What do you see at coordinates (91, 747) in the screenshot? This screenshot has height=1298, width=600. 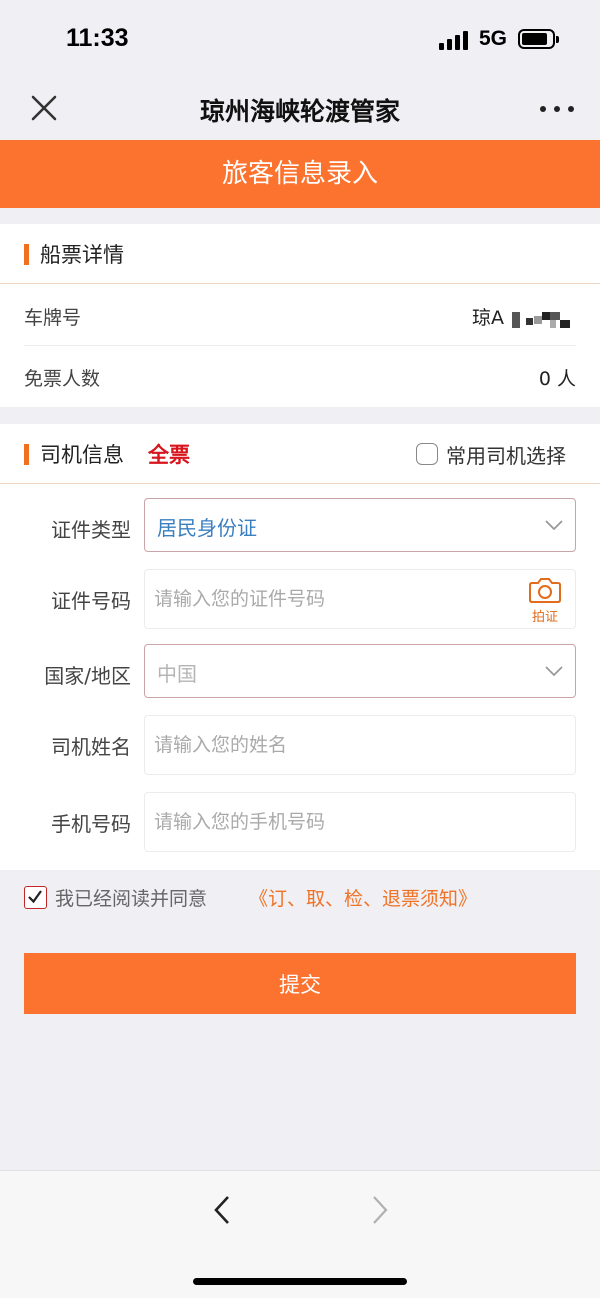 I see `driver-name-label: 司机姓名` at bounding box center [91, 747].